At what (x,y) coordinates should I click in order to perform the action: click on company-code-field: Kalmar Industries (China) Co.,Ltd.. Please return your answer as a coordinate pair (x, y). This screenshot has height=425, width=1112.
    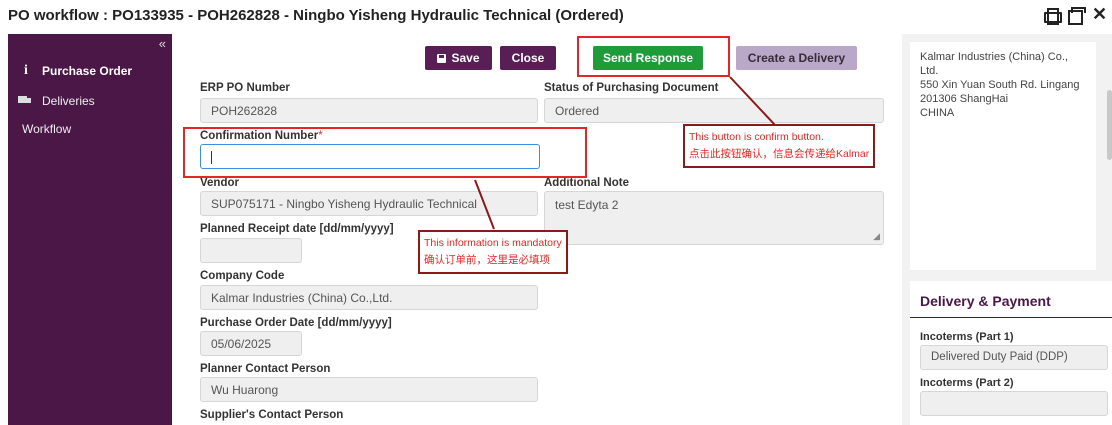
    Looking at the image, I should click on (369, 297).